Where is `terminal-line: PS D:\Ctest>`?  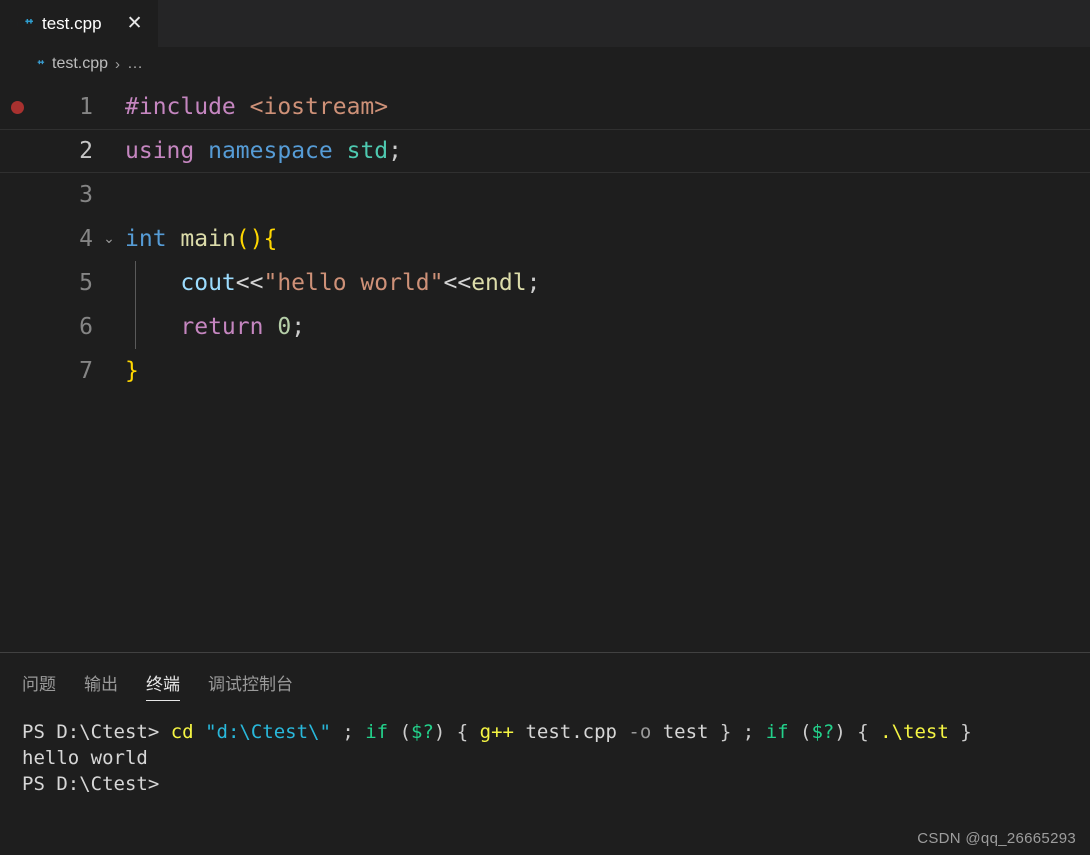
terminal-line: PS D:\Ctest> is located at coordinates (556, 784).